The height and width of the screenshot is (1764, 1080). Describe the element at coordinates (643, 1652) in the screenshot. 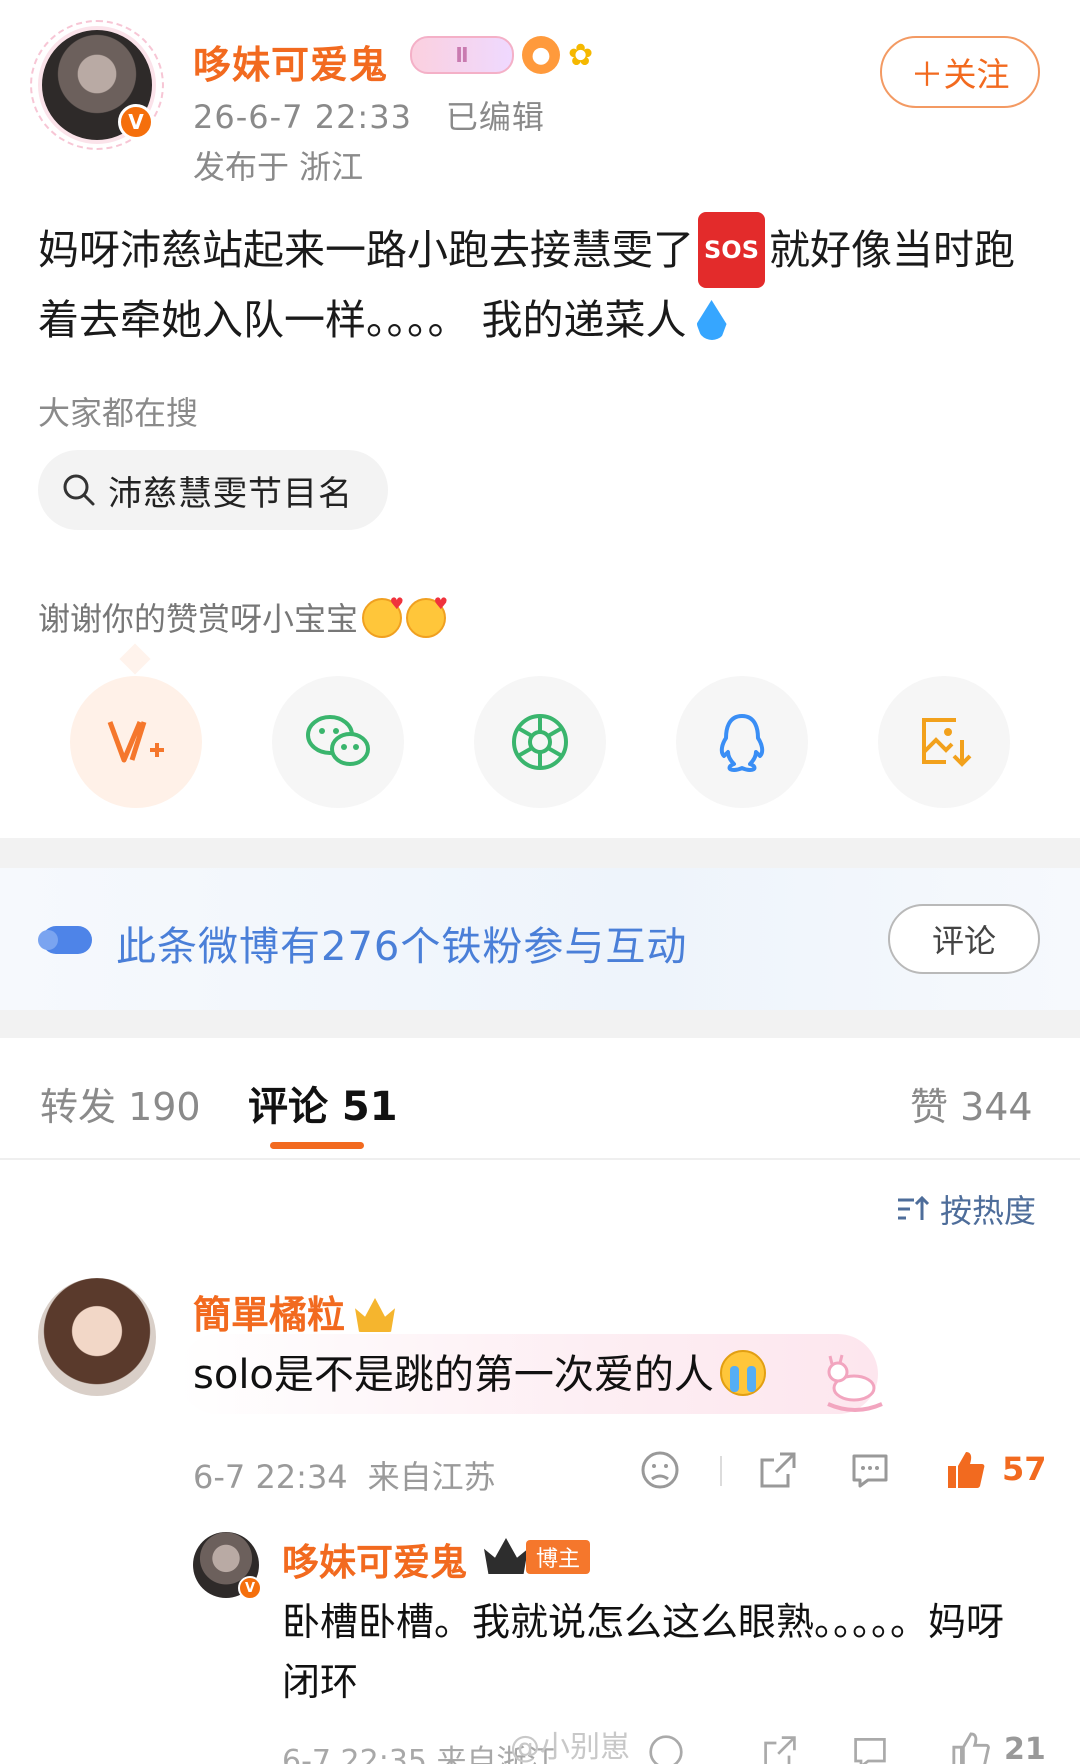

I see `reply-text: 卧槽卧槽。我就说怎么这么眼熟。。。。。妈呀闭环` at that location.